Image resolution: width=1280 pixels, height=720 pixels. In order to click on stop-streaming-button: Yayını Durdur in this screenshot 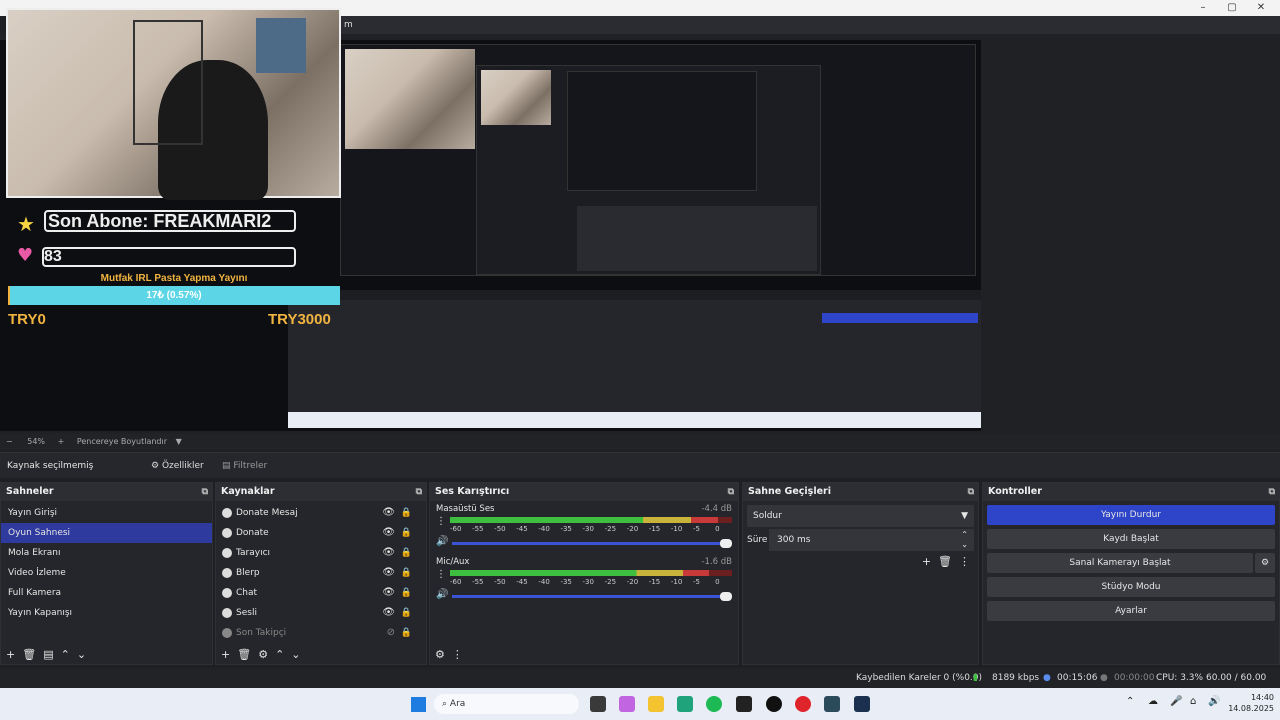, I will do `click(1131, 515)`.